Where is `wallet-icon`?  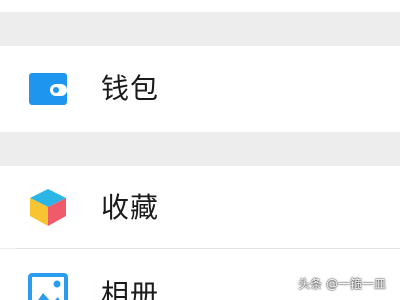
wallet-icon is located at coordinates (48, 89).